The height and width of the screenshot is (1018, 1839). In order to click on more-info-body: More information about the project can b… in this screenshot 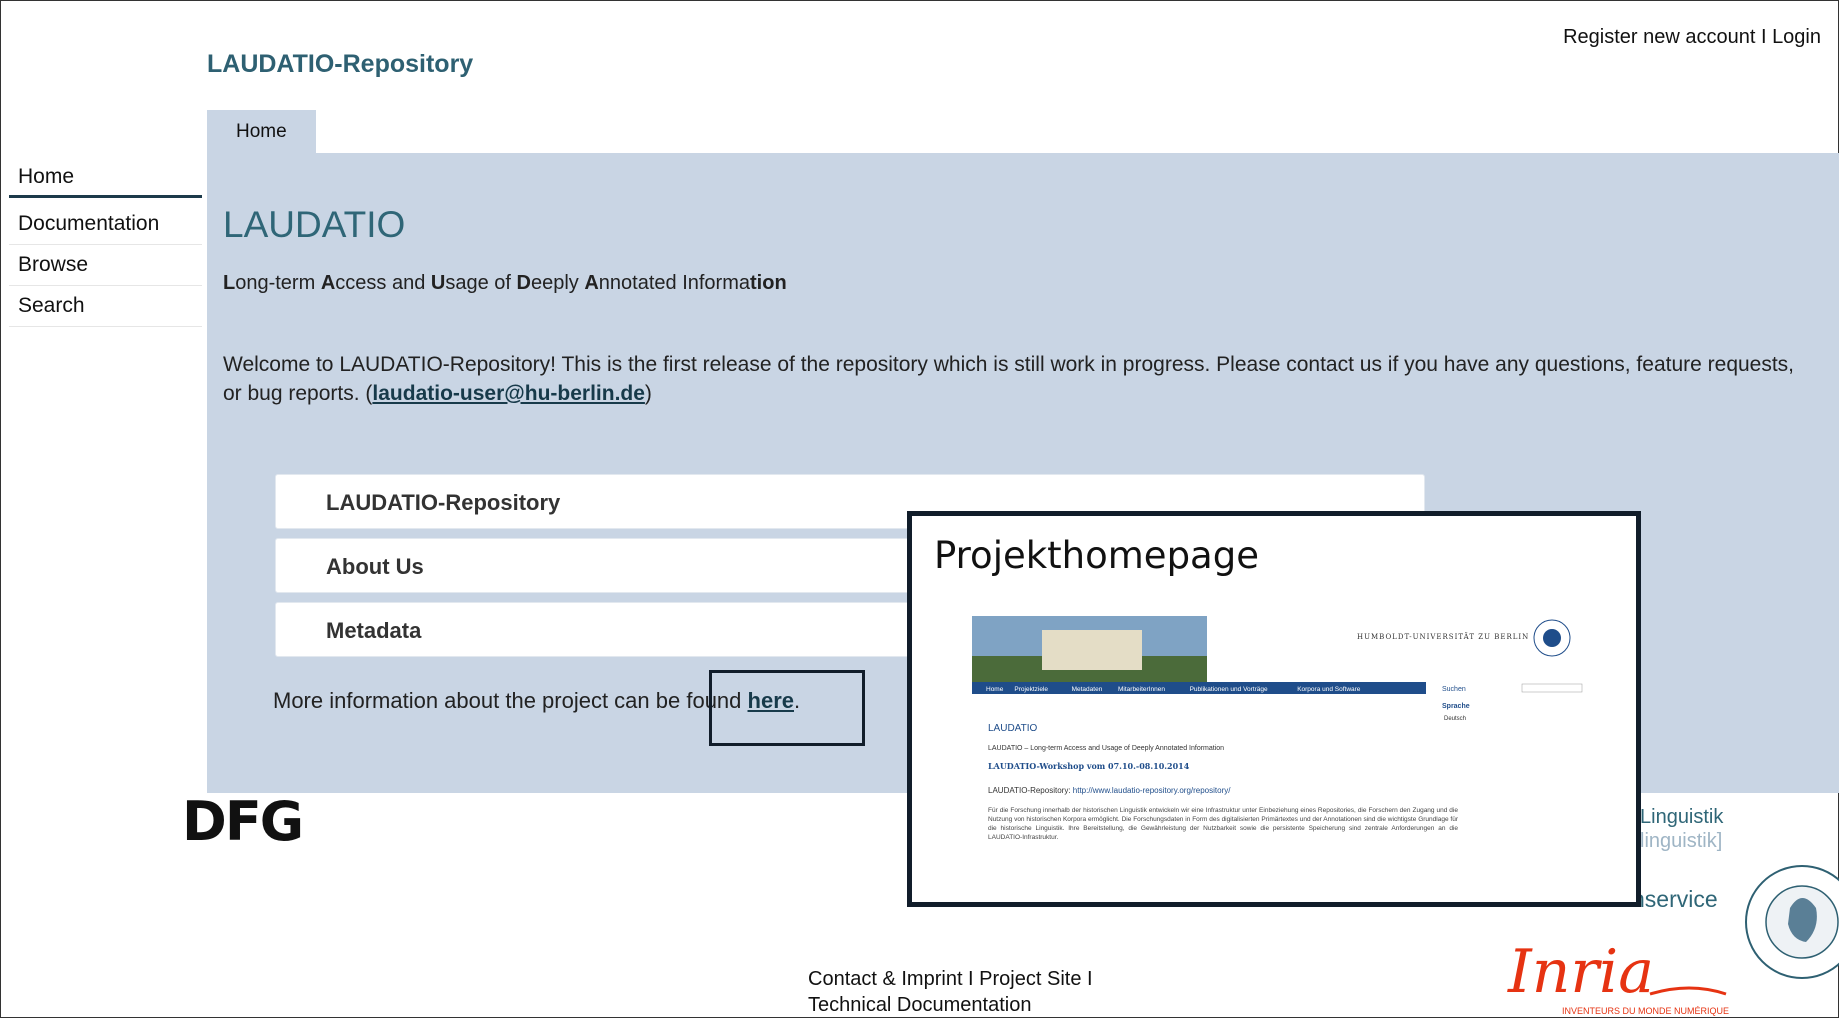, I will do `click(510, 700)`.